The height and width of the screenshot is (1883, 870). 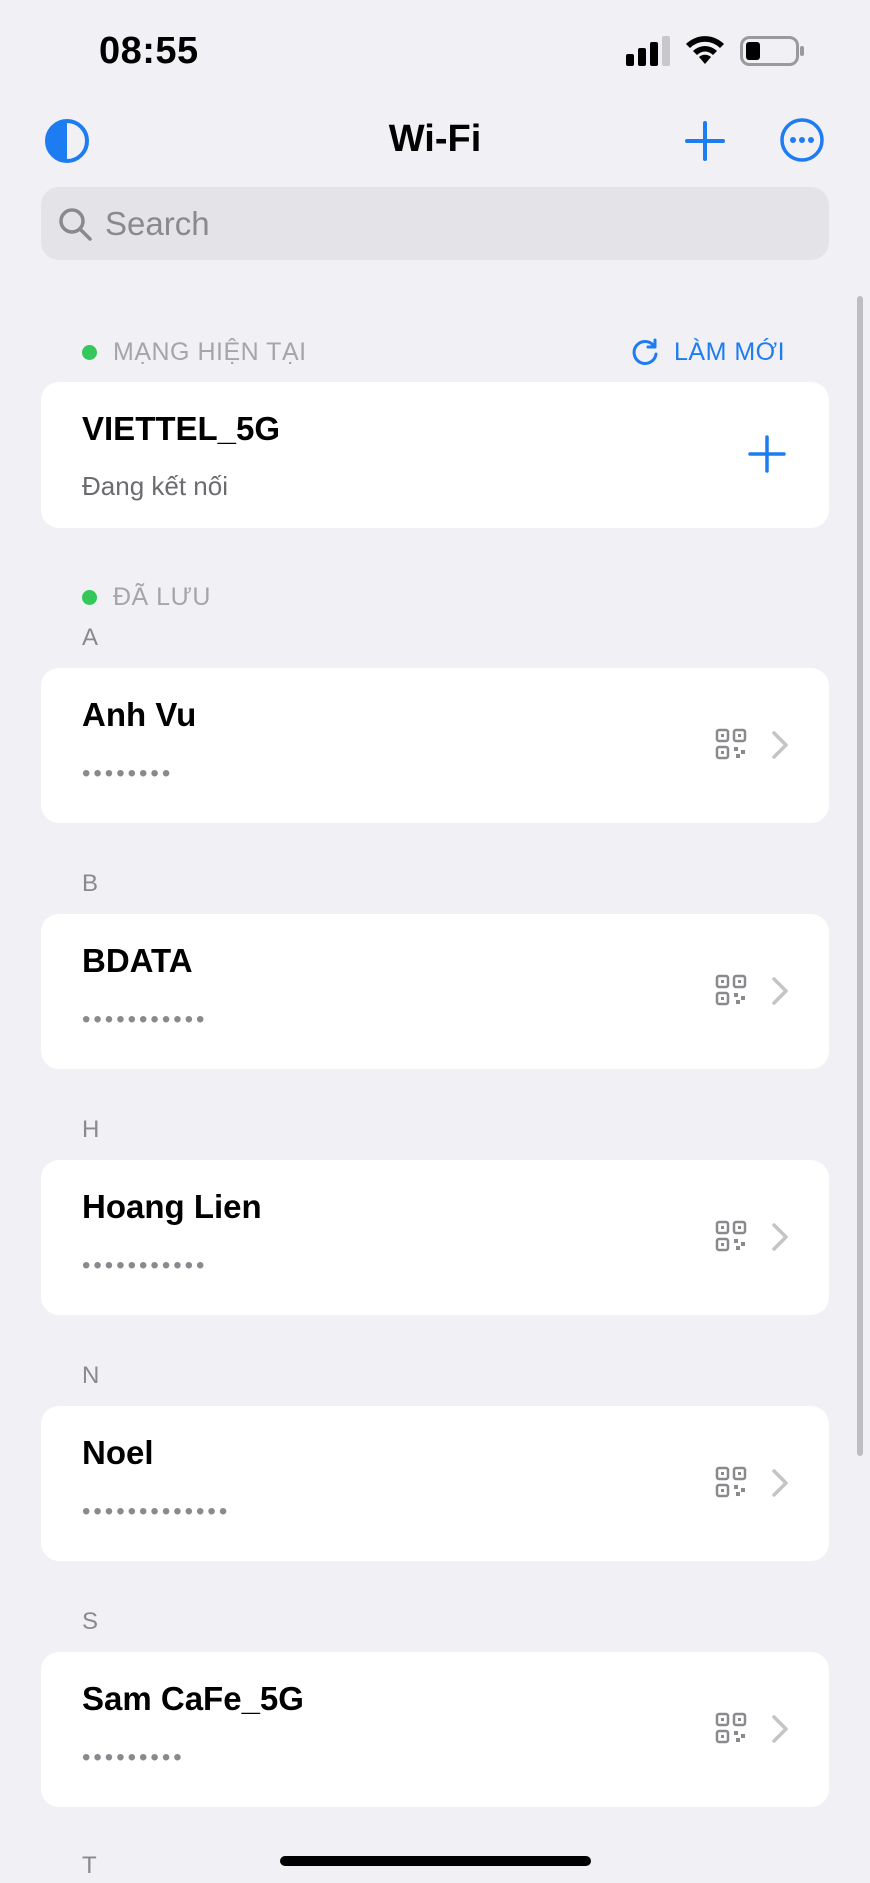 What do you see at coordinates (435, 1483) in the screenshot?
I see `saved-network-row: Noel •••••••••••••` at bounding box center [435, 1483].